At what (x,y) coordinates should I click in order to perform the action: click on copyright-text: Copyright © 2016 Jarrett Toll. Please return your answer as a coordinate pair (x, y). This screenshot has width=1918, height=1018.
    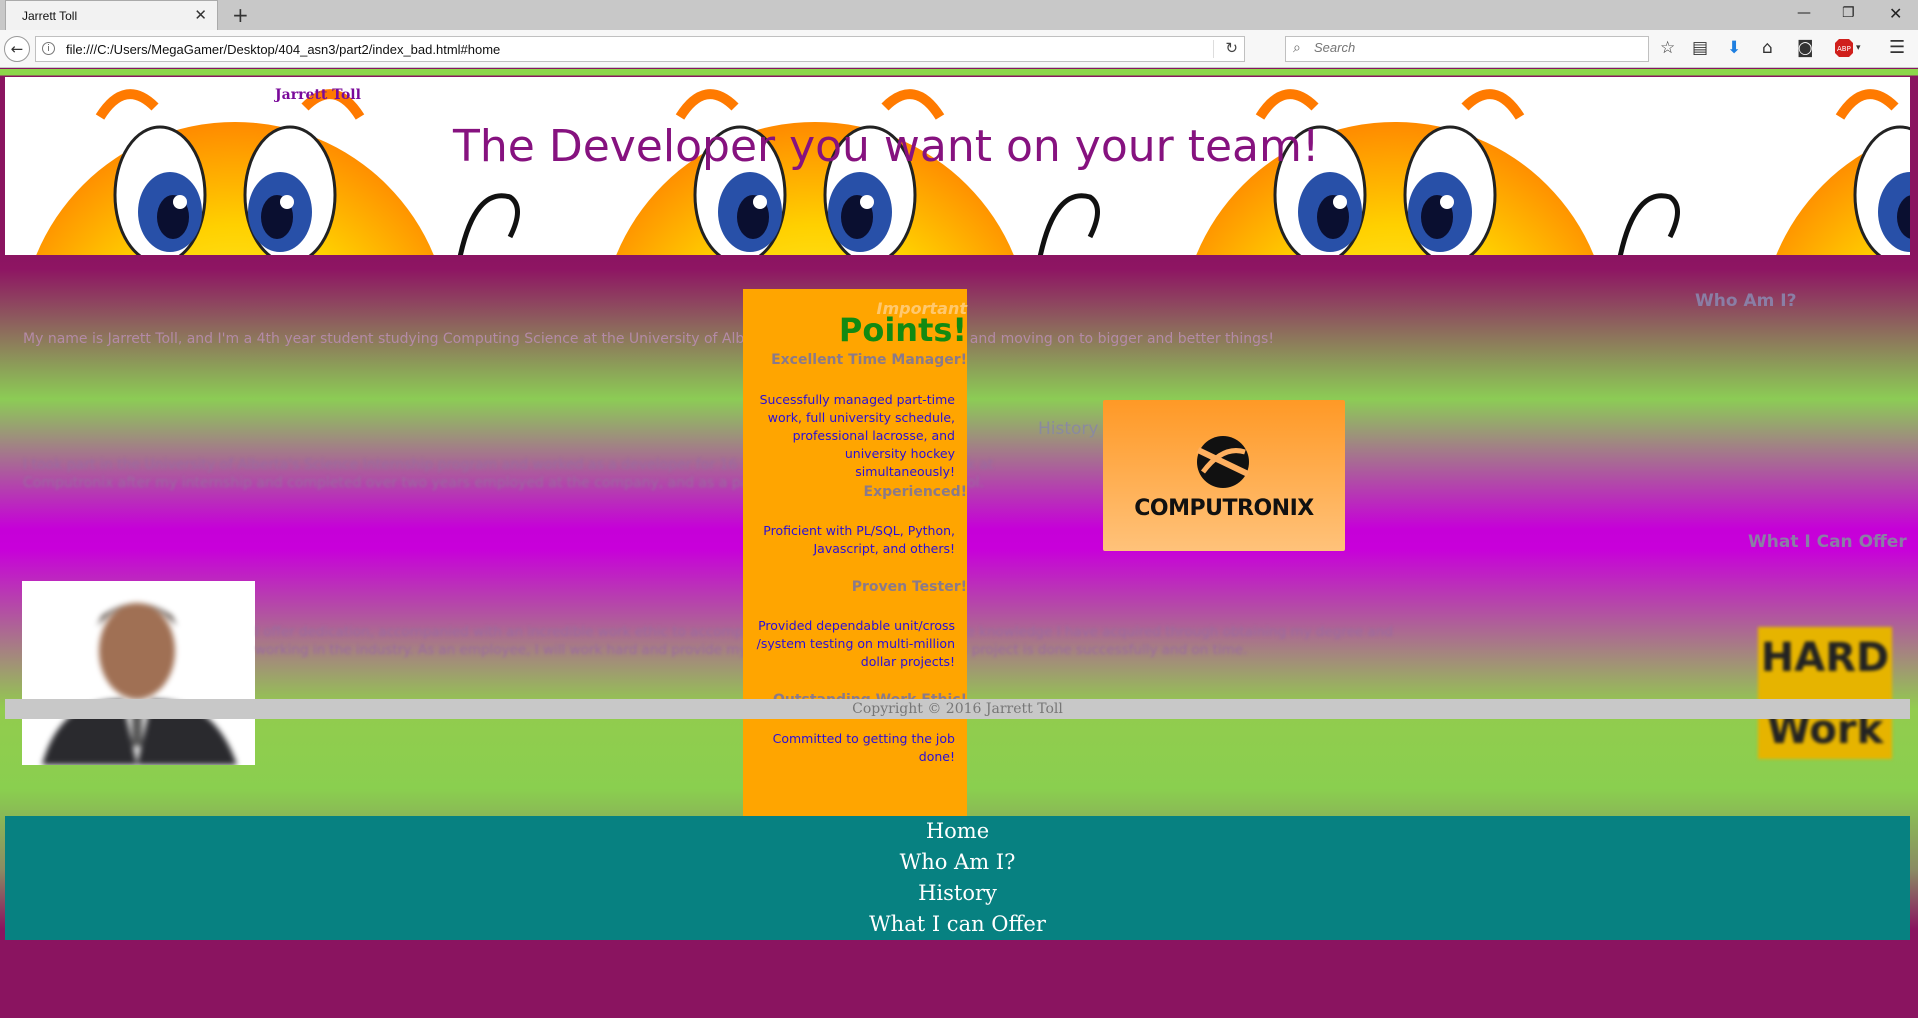
    Looking at the image, I should click on (957, 709).